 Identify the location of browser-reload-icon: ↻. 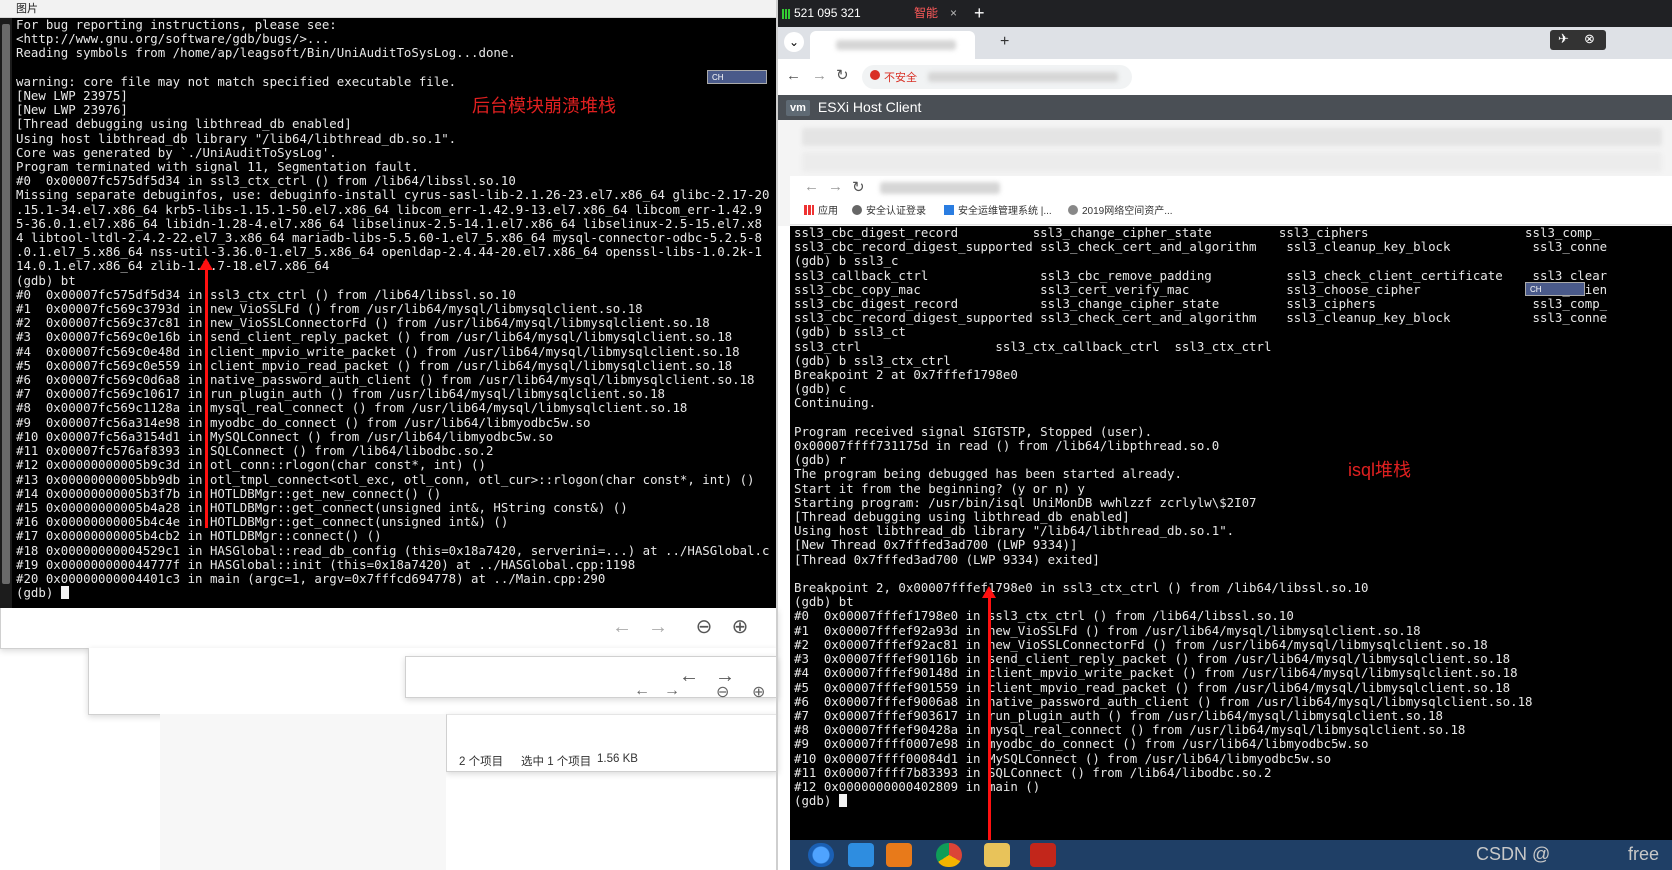
(842, 75).